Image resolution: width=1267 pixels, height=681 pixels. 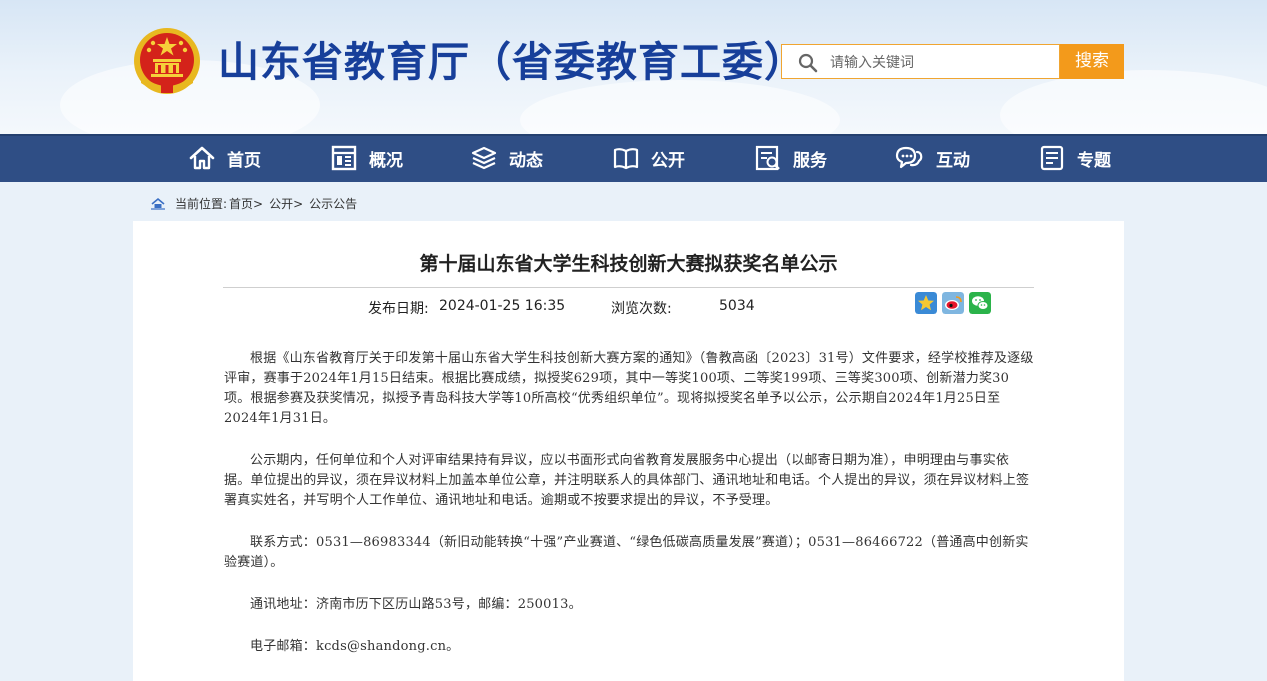 I want to click on nav-label: 公开, so click(x=668, y=160).